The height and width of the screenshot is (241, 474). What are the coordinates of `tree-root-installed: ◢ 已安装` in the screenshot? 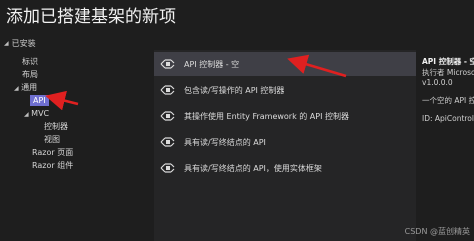 It's located at (20, 43).